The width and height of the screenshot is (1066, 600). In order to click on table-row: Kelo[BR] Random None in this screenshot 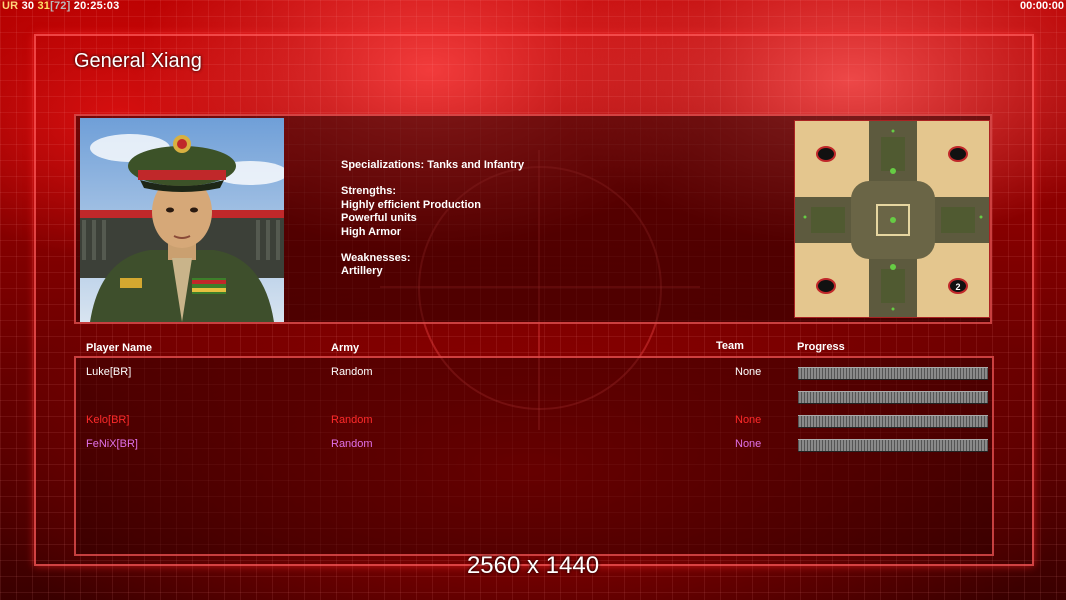, I will do `click(533, 422)`.